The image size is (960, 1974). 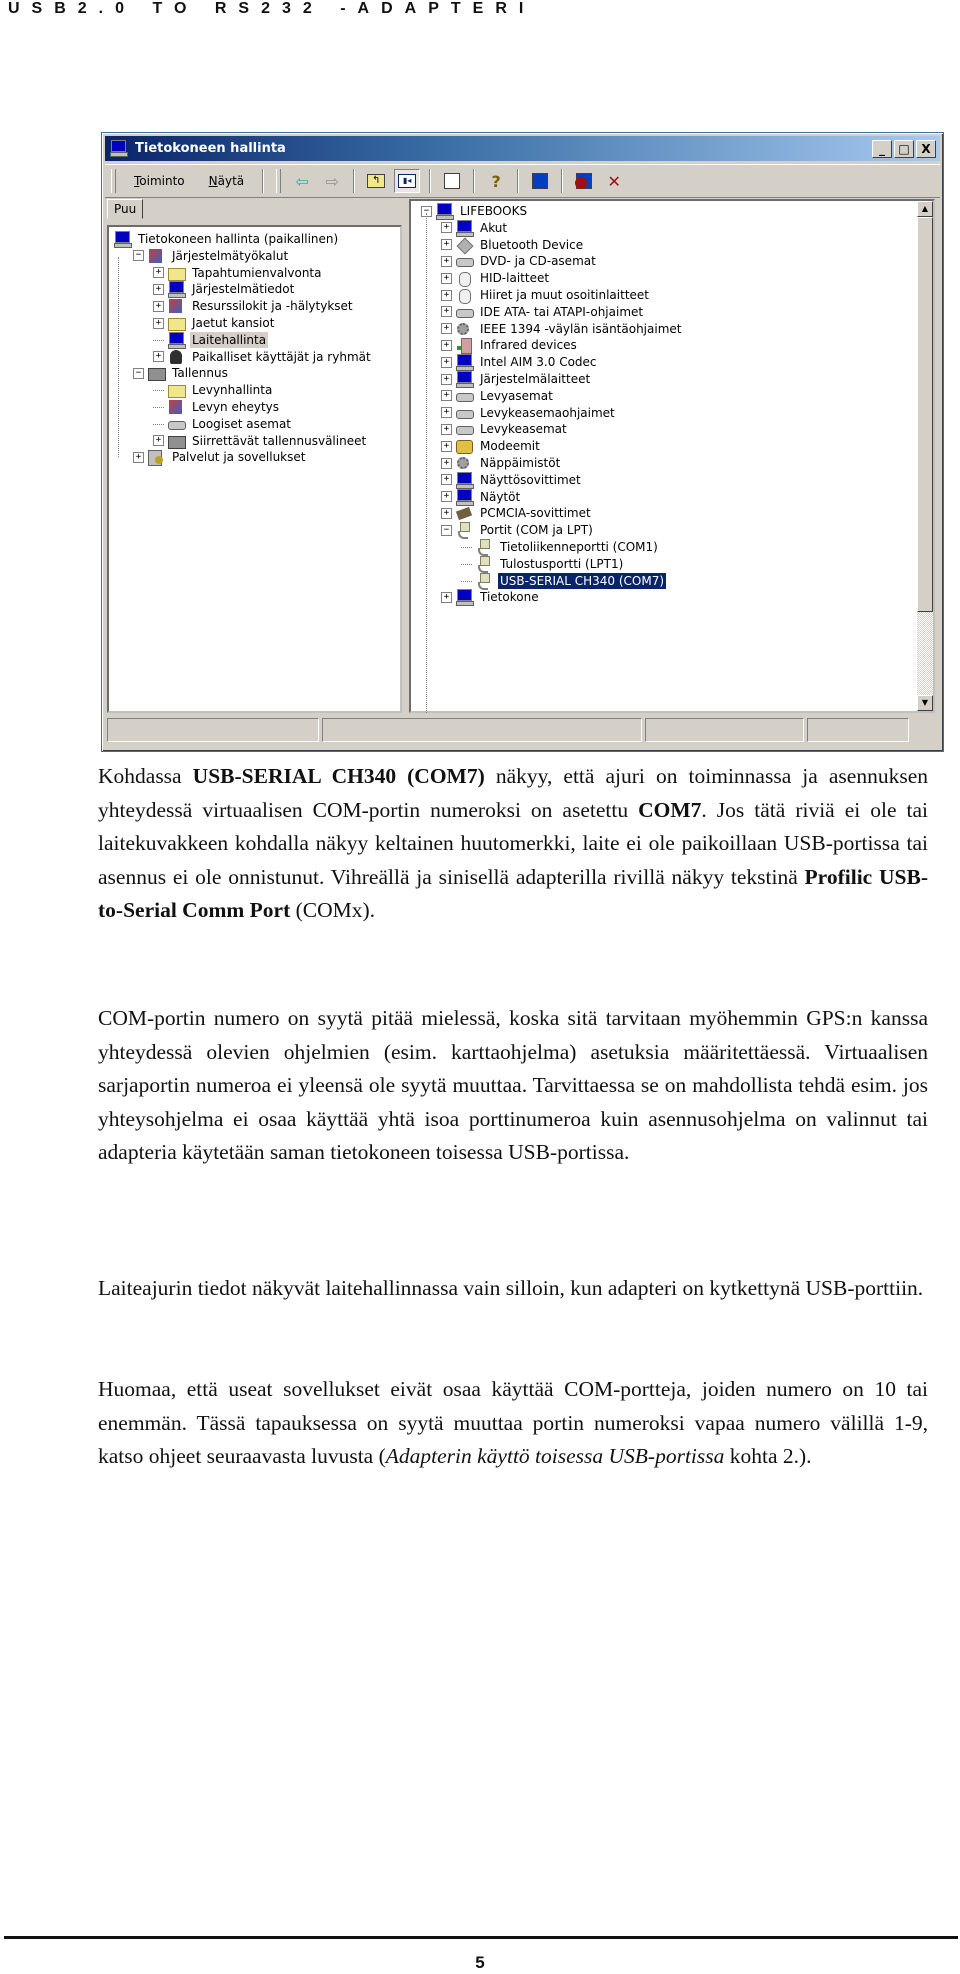 What do you see at coordinates (257, 273) in the screenshot?
I see `tree-node-label: Tapahtumienvalvonta` at bounding box center [257, 273].